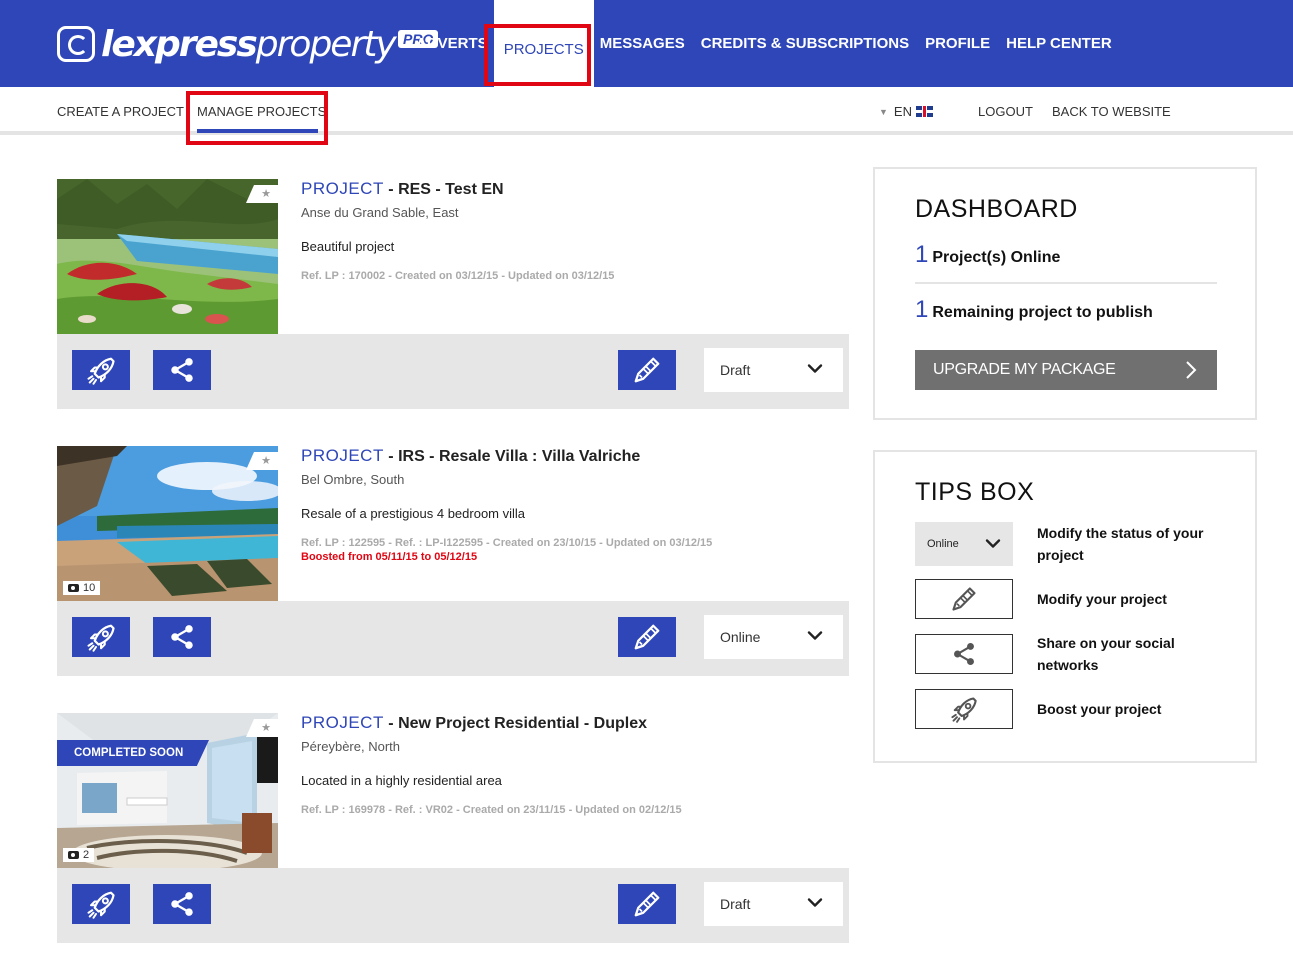 This screenshot has height=959, width=1293. What do you see at coordinates (988, 254) in the screenshot?
I see `online-projects-stat: 1 Project(s) Online` at bounding box center [988, 254].